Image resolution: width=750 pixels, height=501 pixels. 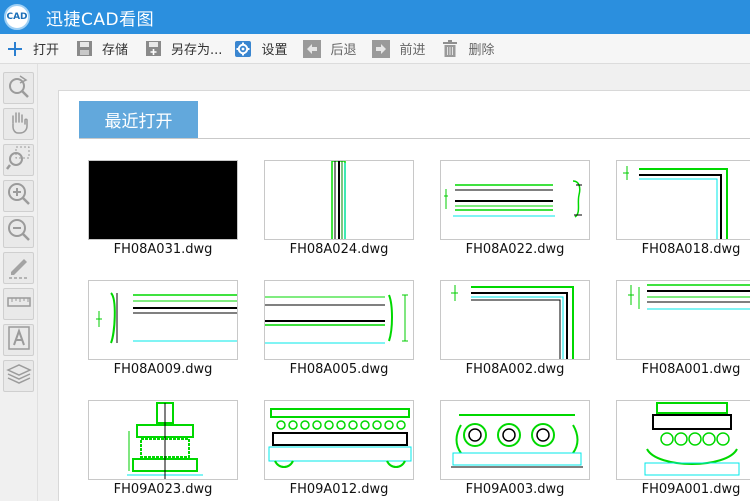 I want to click on delete-button: 删除, so click(x=468, y=49).